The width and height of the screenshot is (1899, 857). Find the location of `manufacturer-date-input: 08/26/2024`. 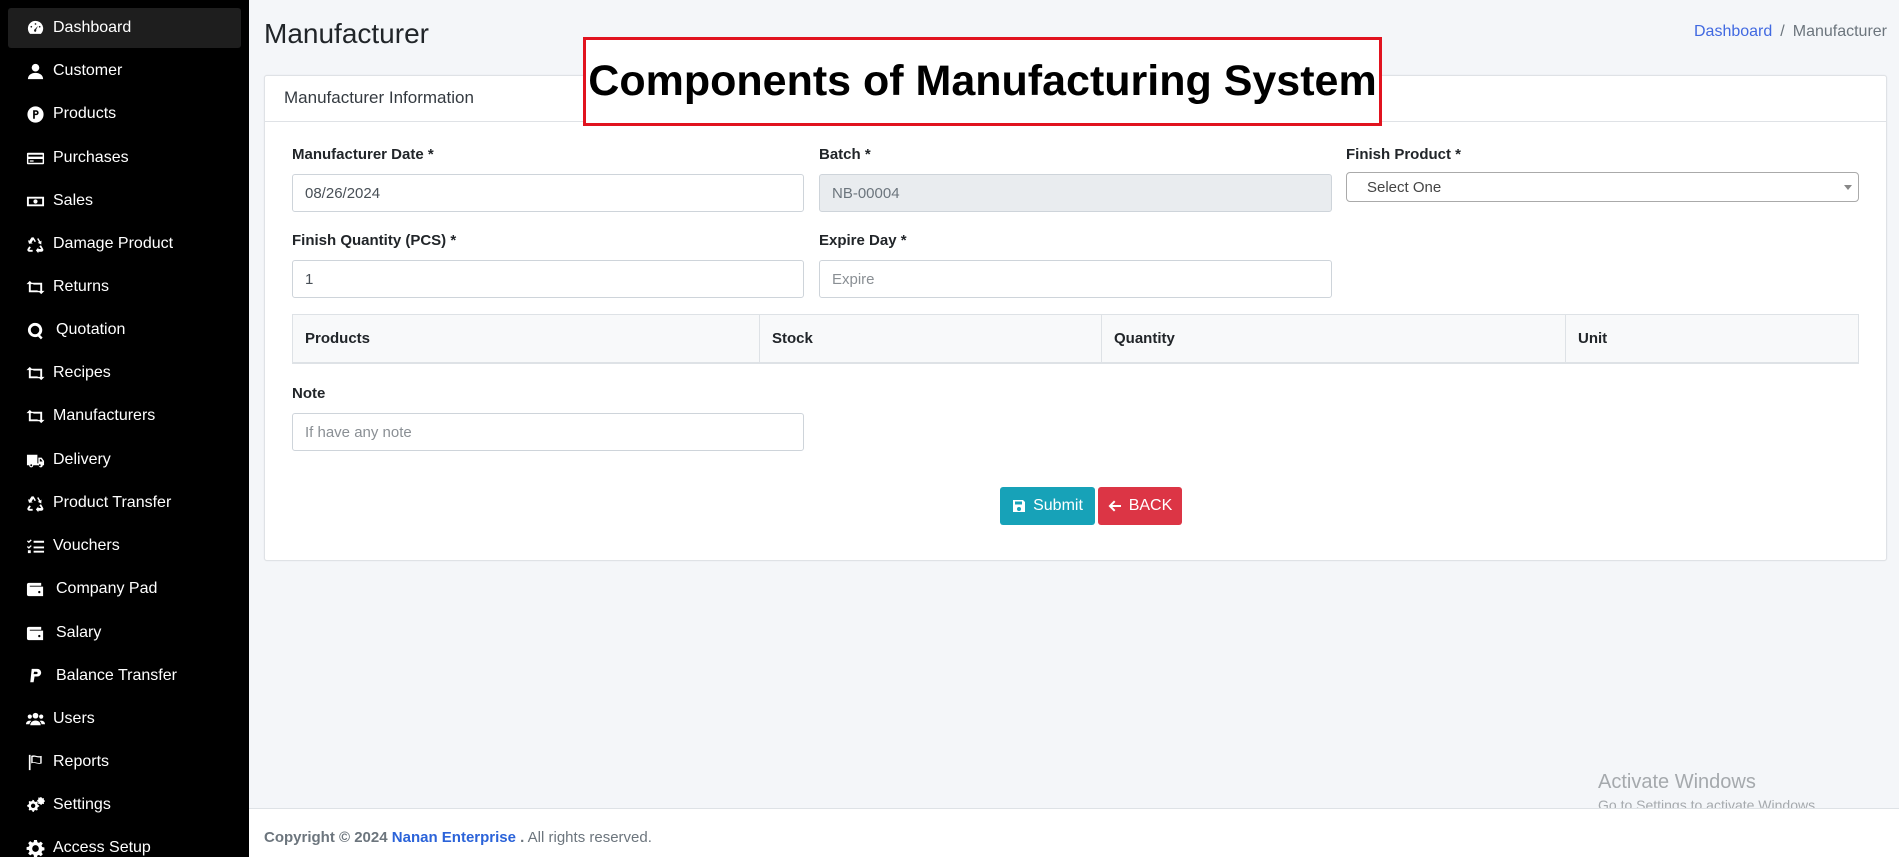

manufacturer-date-input: 08/26/2024 is located at coordinates (548, 193).